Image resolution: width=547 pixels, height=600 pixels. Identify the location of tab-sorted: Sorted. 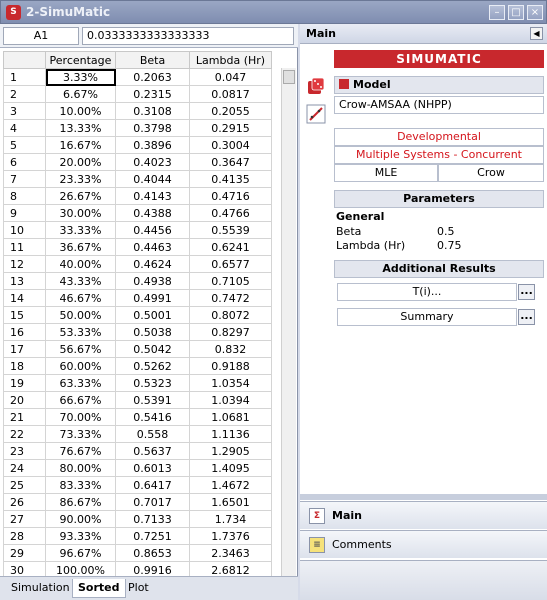
(99, 588).